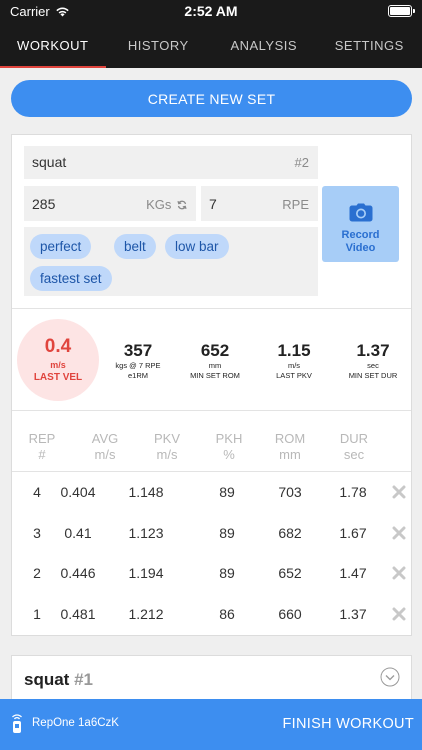  I want to click on previous-set-card: squat #1, so click(211, 680).